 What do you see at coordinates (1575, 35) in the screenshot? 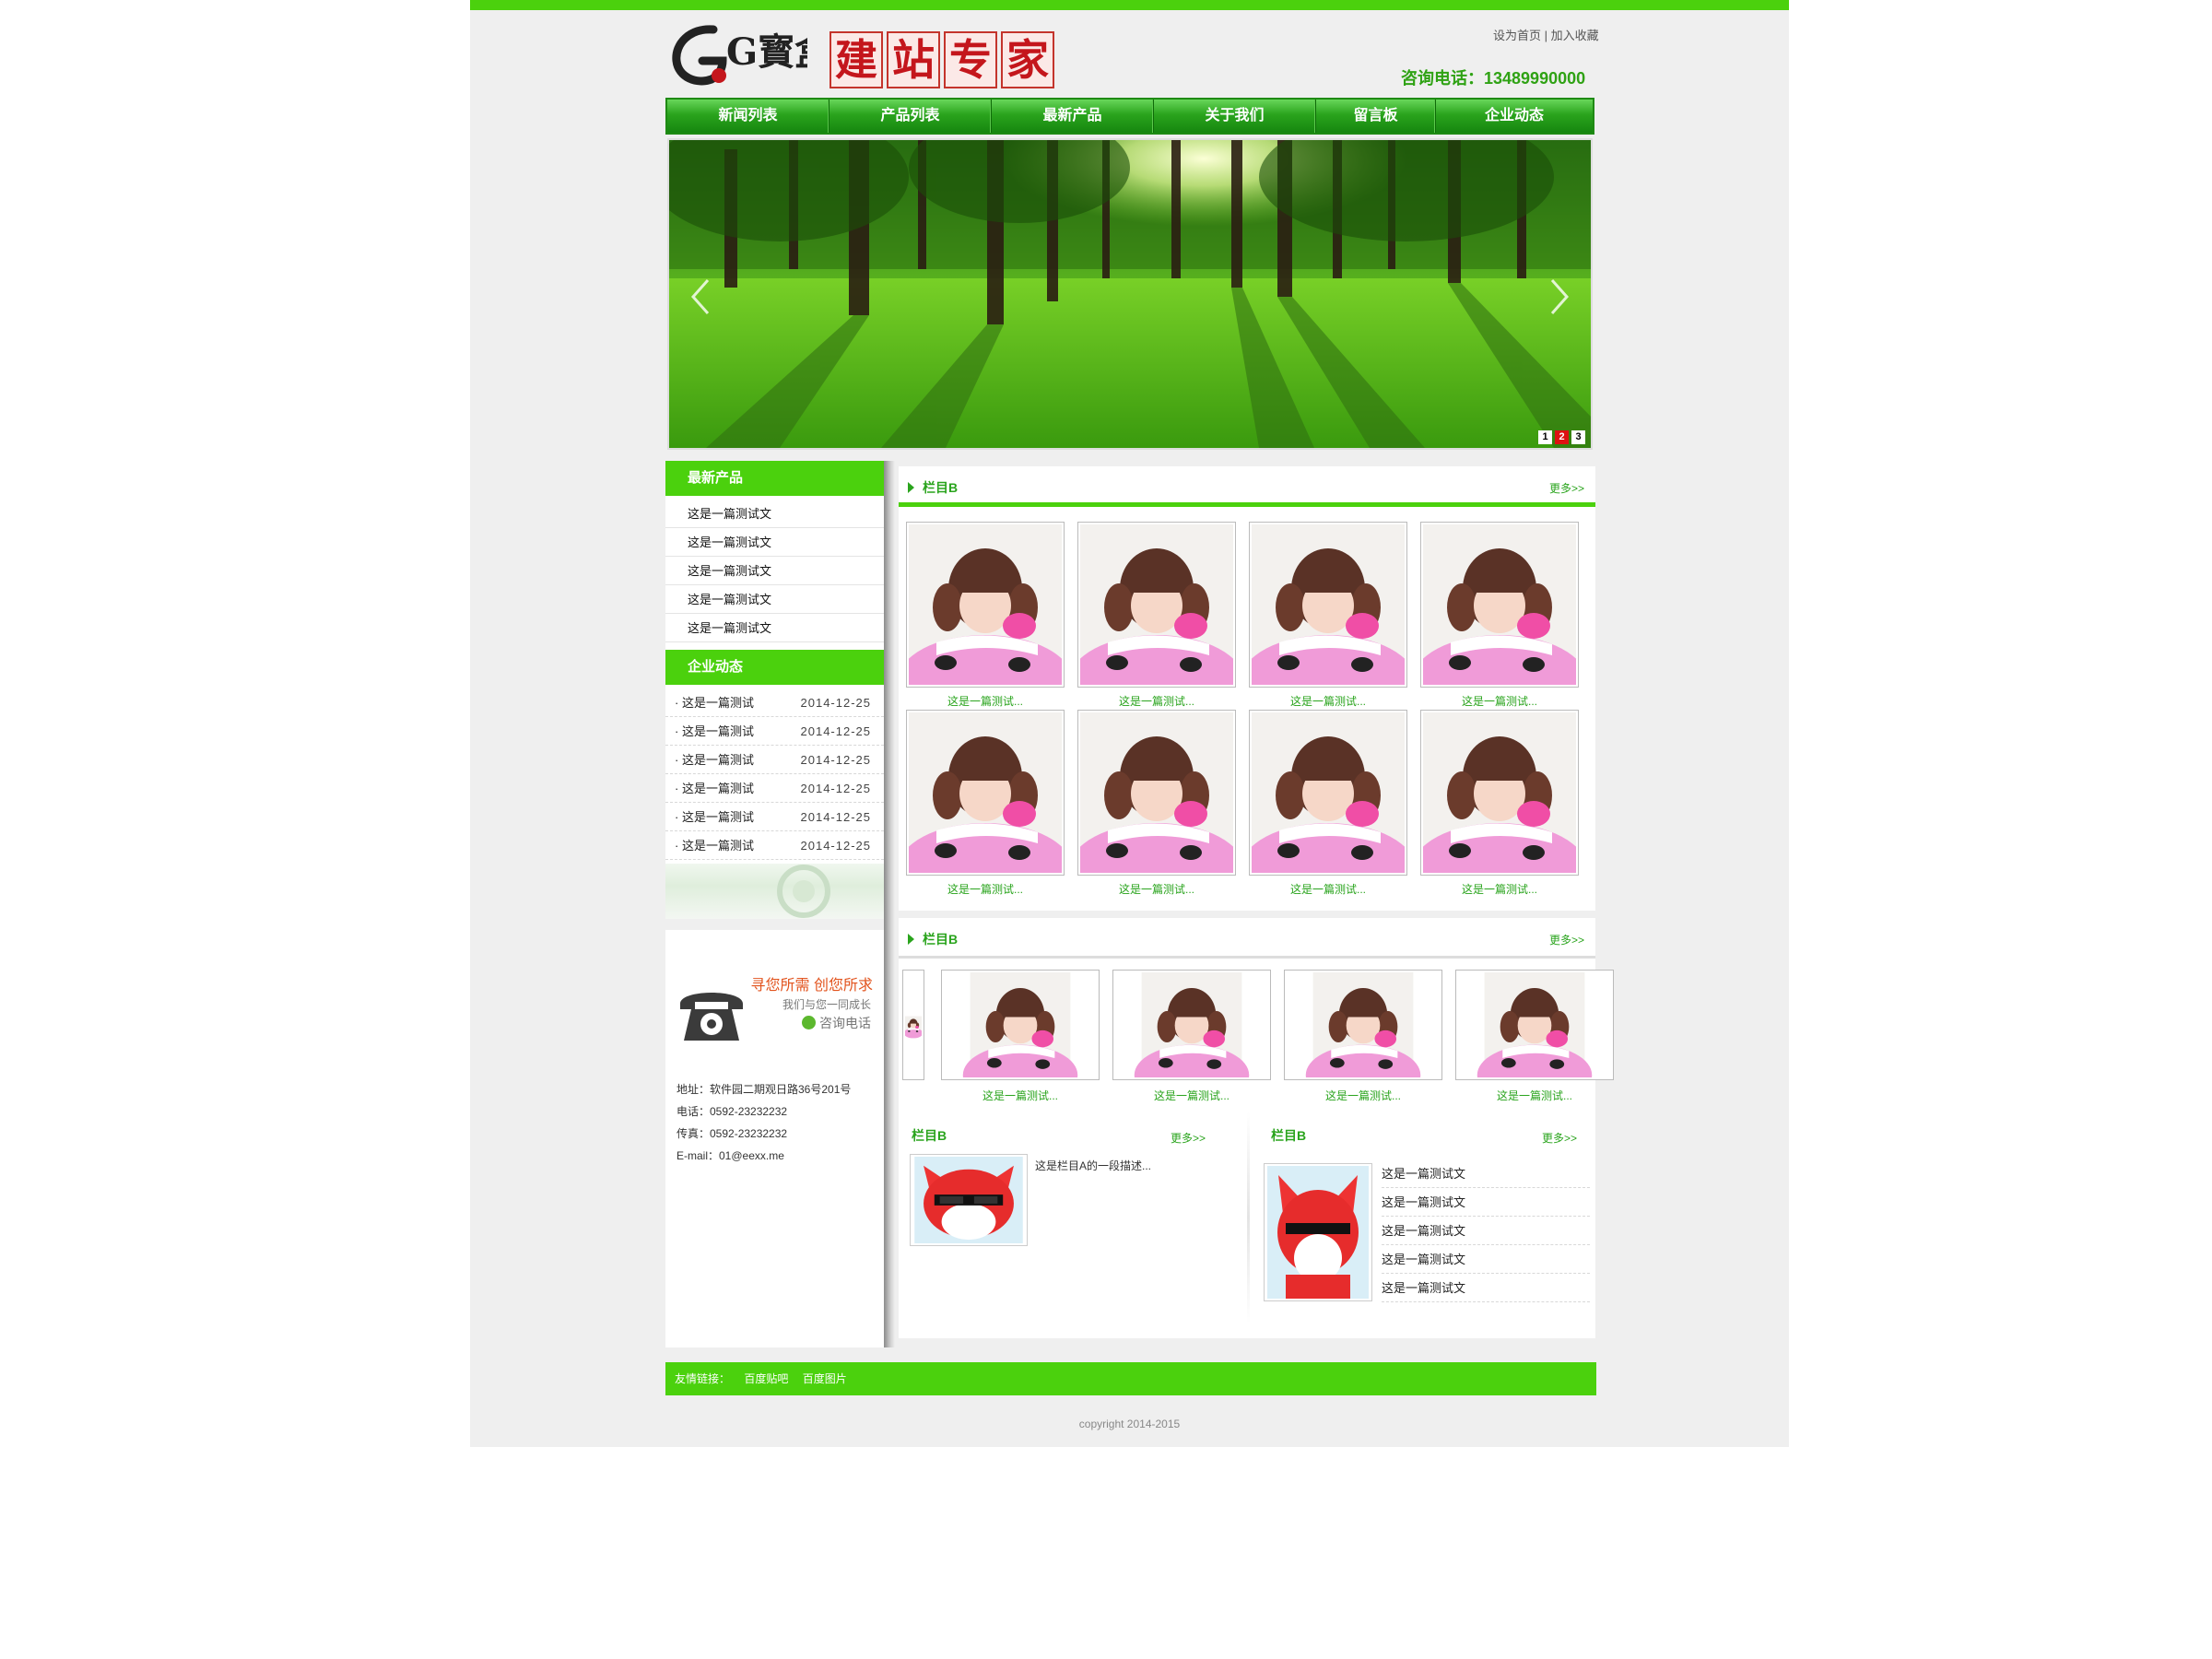
I see `add-favorite-link: 加入收藏` at bounding box center [1575, 35].